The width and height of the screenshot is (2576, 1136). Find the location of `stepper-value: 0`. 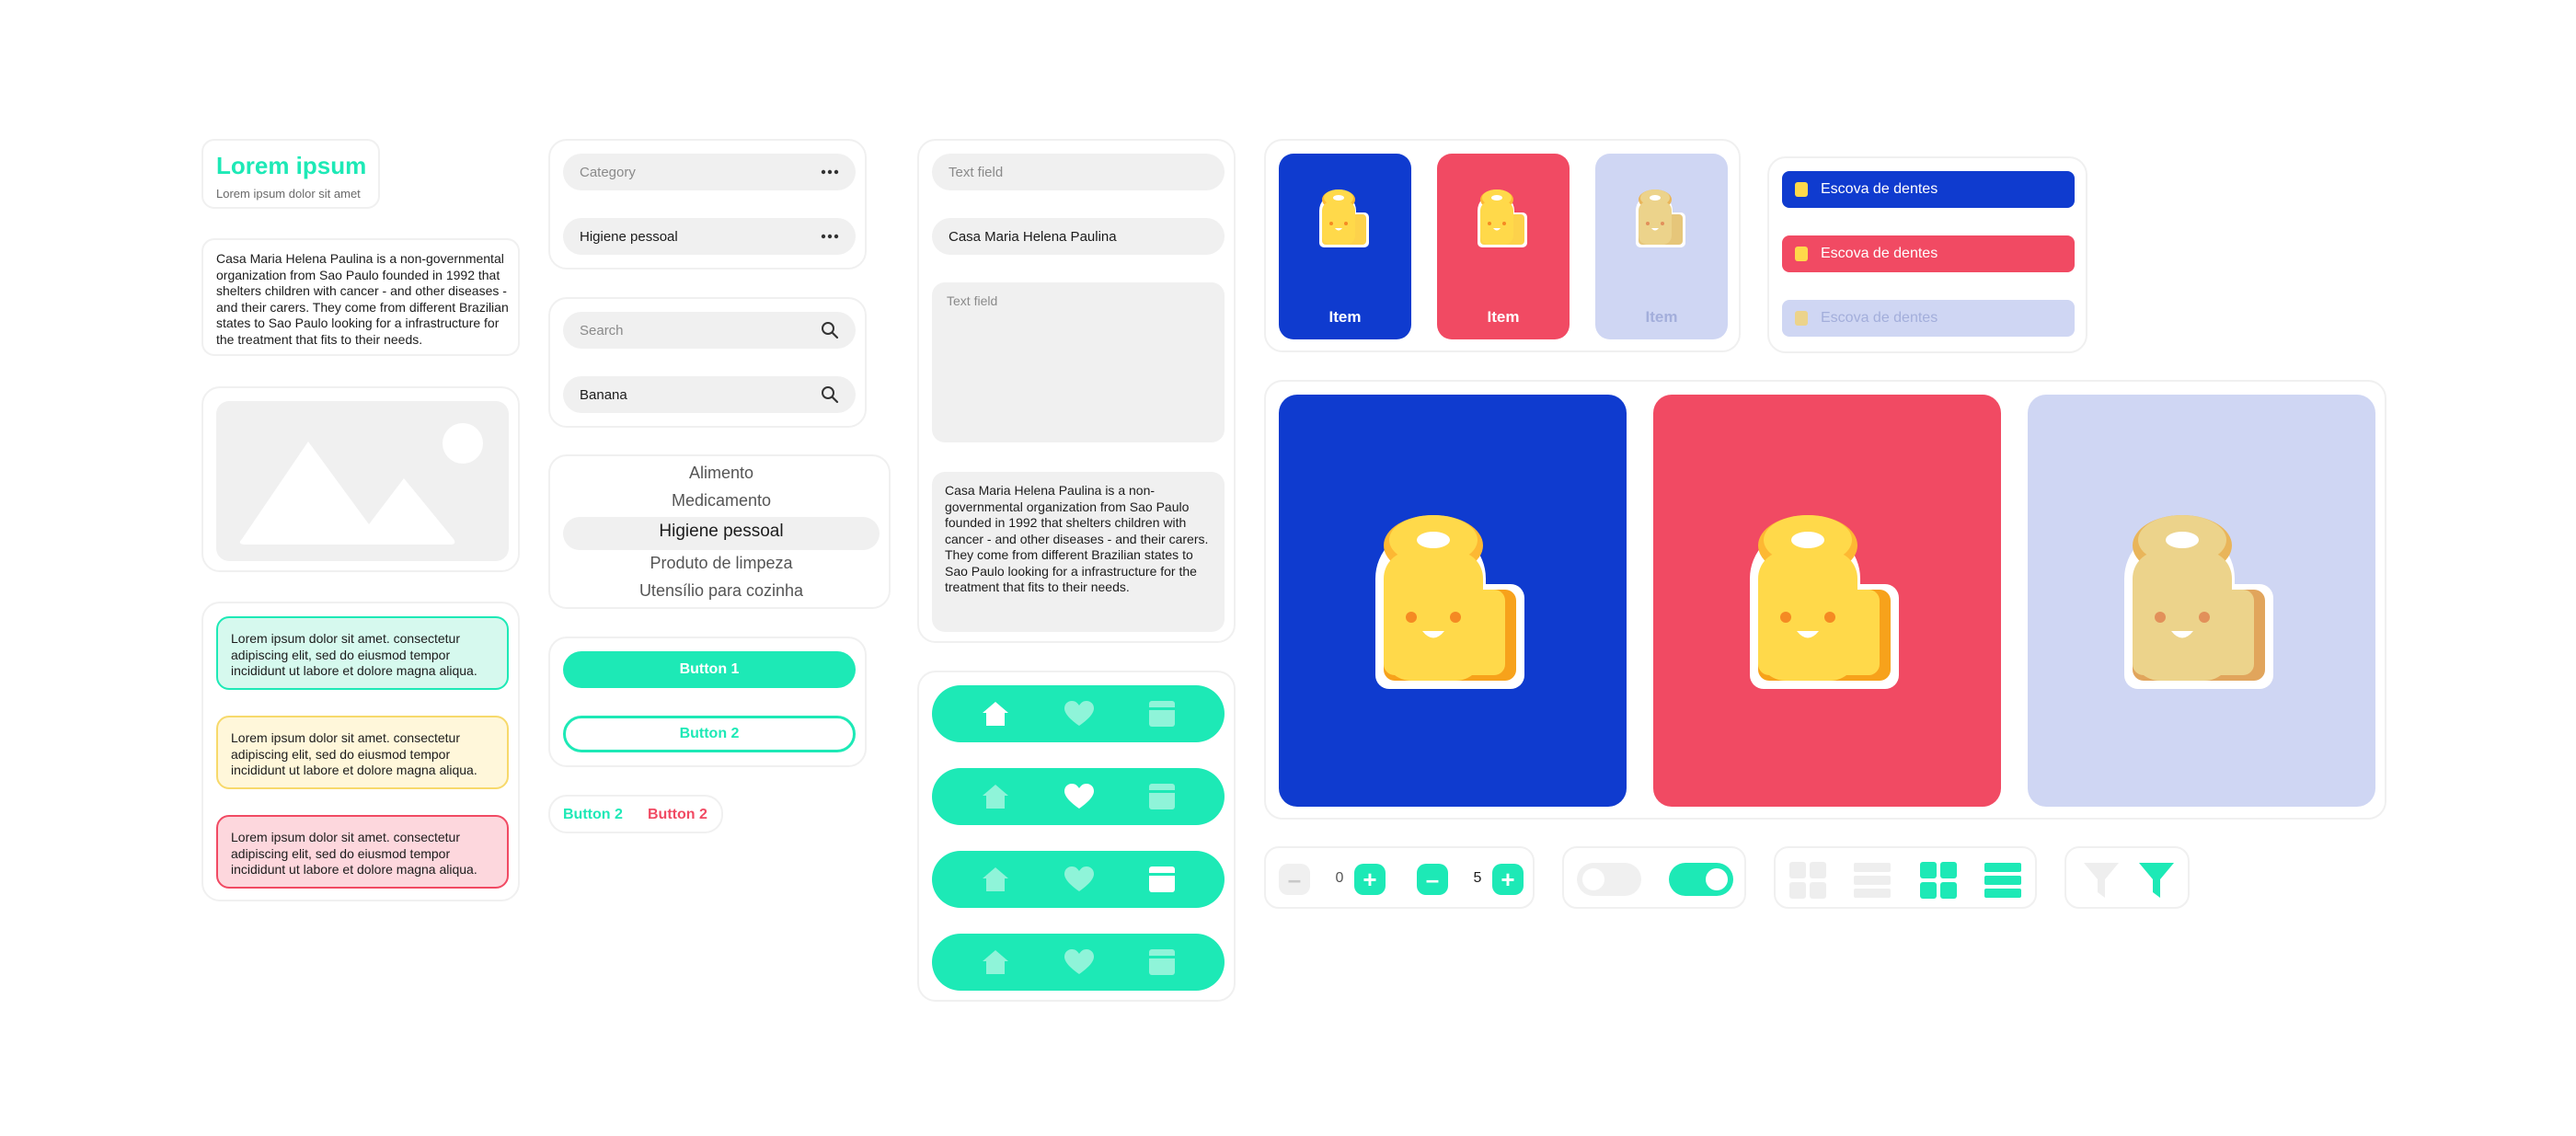

stepper-value: 0 is located at coordinates (1339, 878).